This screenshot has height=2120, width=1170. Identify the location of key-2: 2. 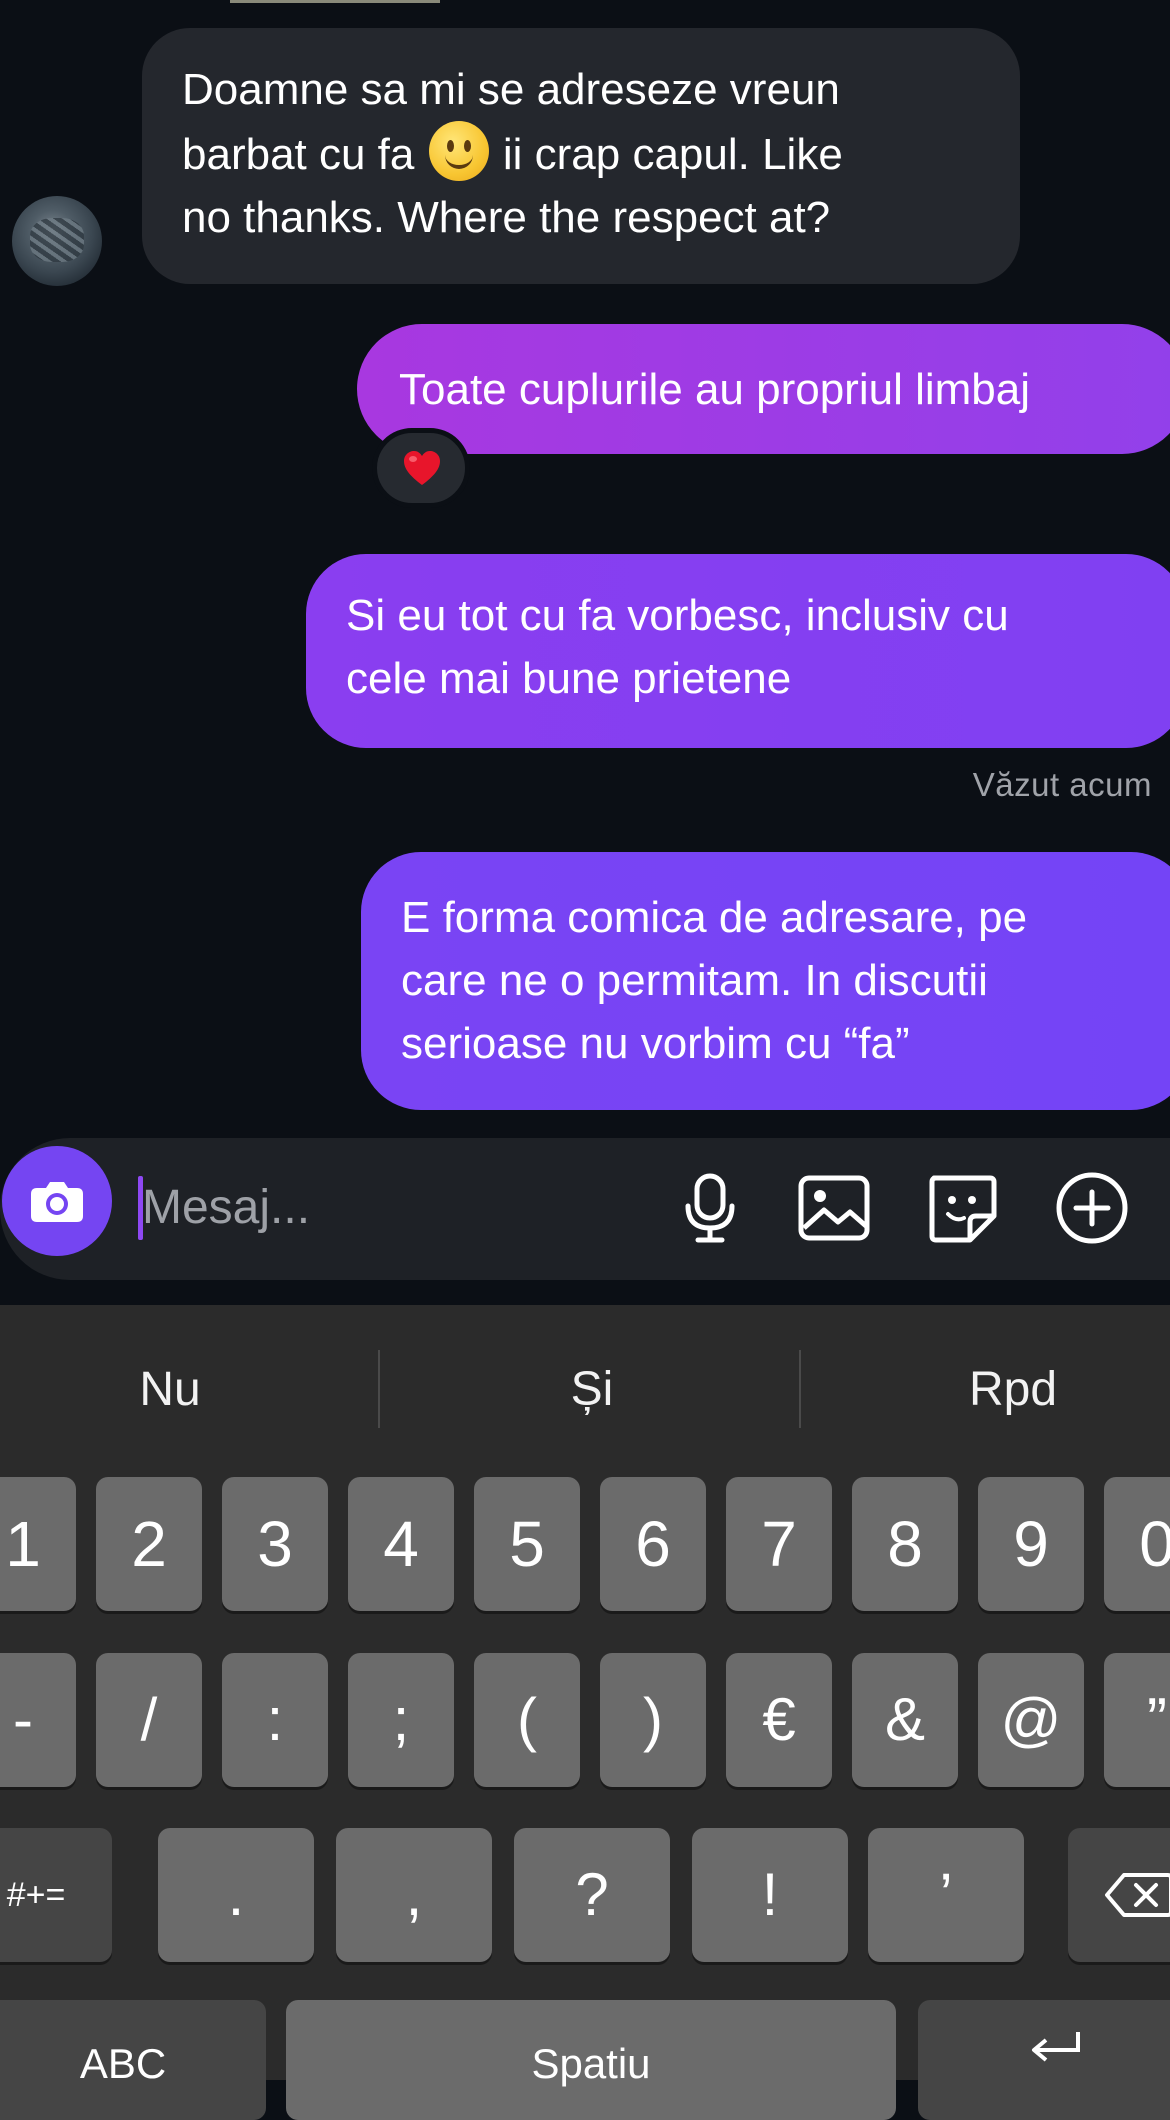
(149, 1544).